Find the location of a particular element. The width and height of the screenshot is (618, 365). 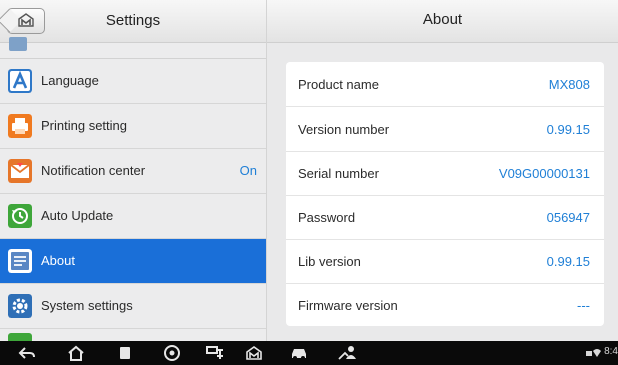

sidebar-item-language: Language is located at coordinates (133, 81).